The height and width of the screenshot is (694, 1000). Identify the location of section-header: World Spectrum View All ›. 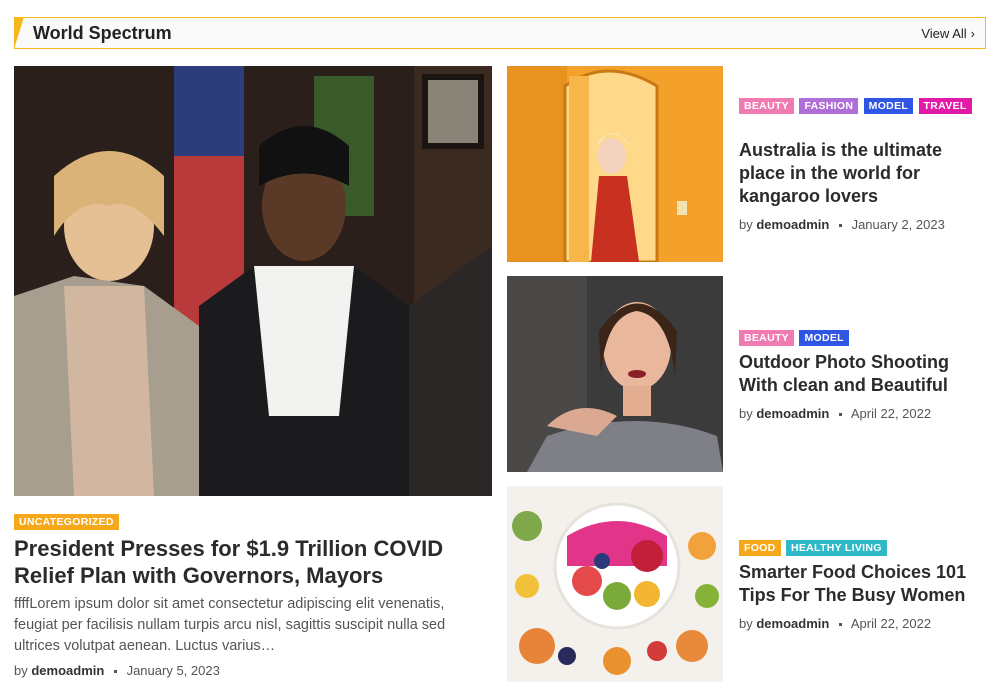
(500, 33).